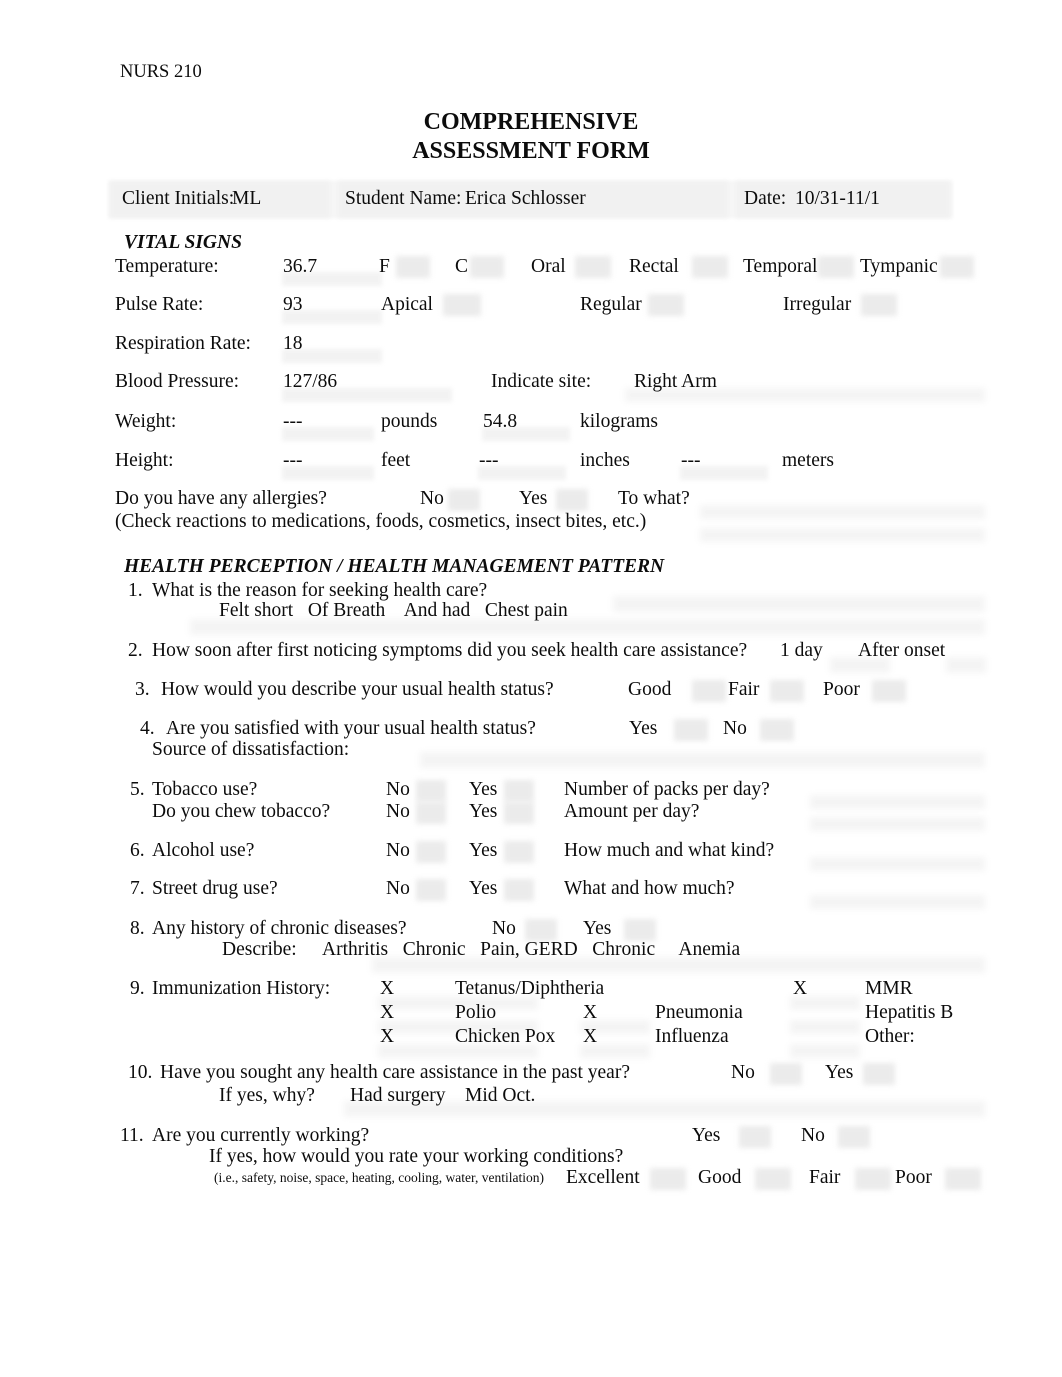  Describe the element at coordinates (483, 790) in the screenshot. I see `q5-yes: Yes` at that location.